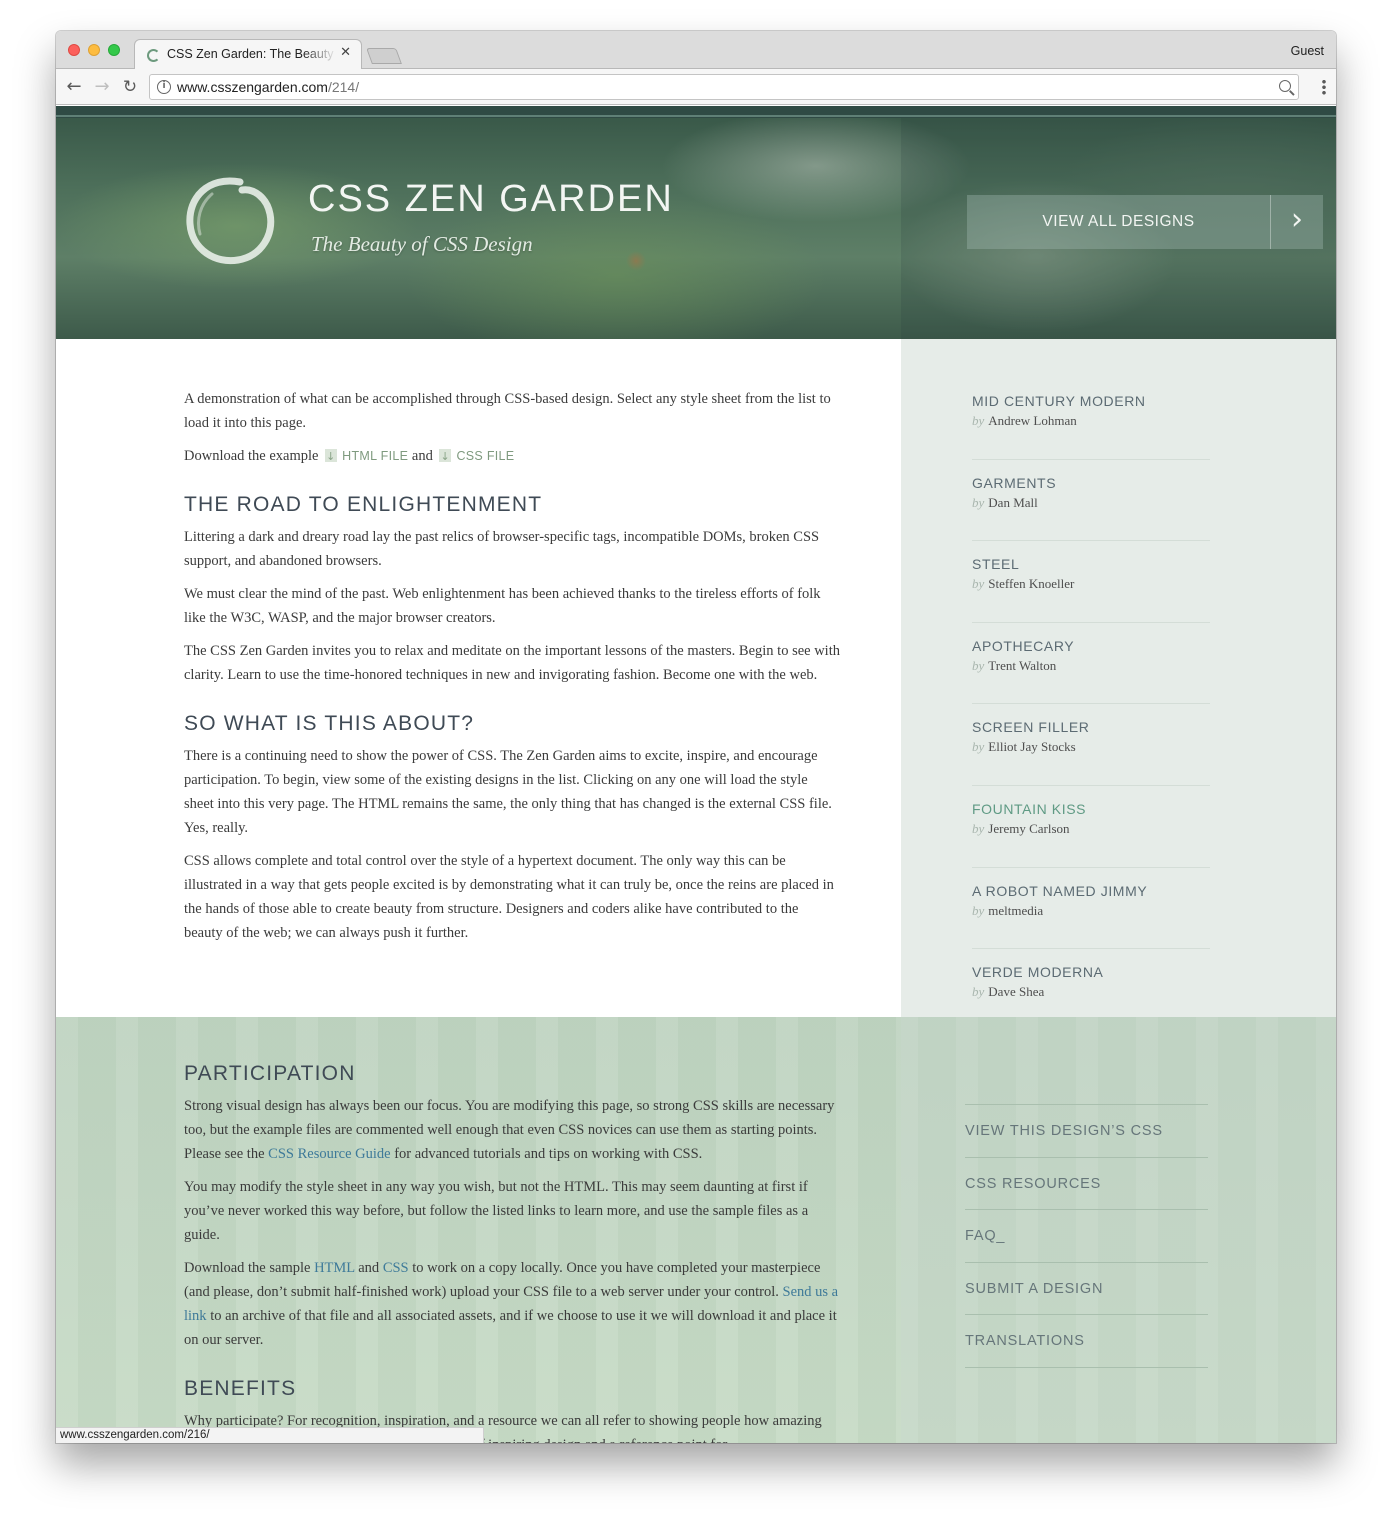  What do you see at coordinates (102, 87) in the screenshot?
I see `forward-arrow-icon: →` at bounding box center [102, 87].